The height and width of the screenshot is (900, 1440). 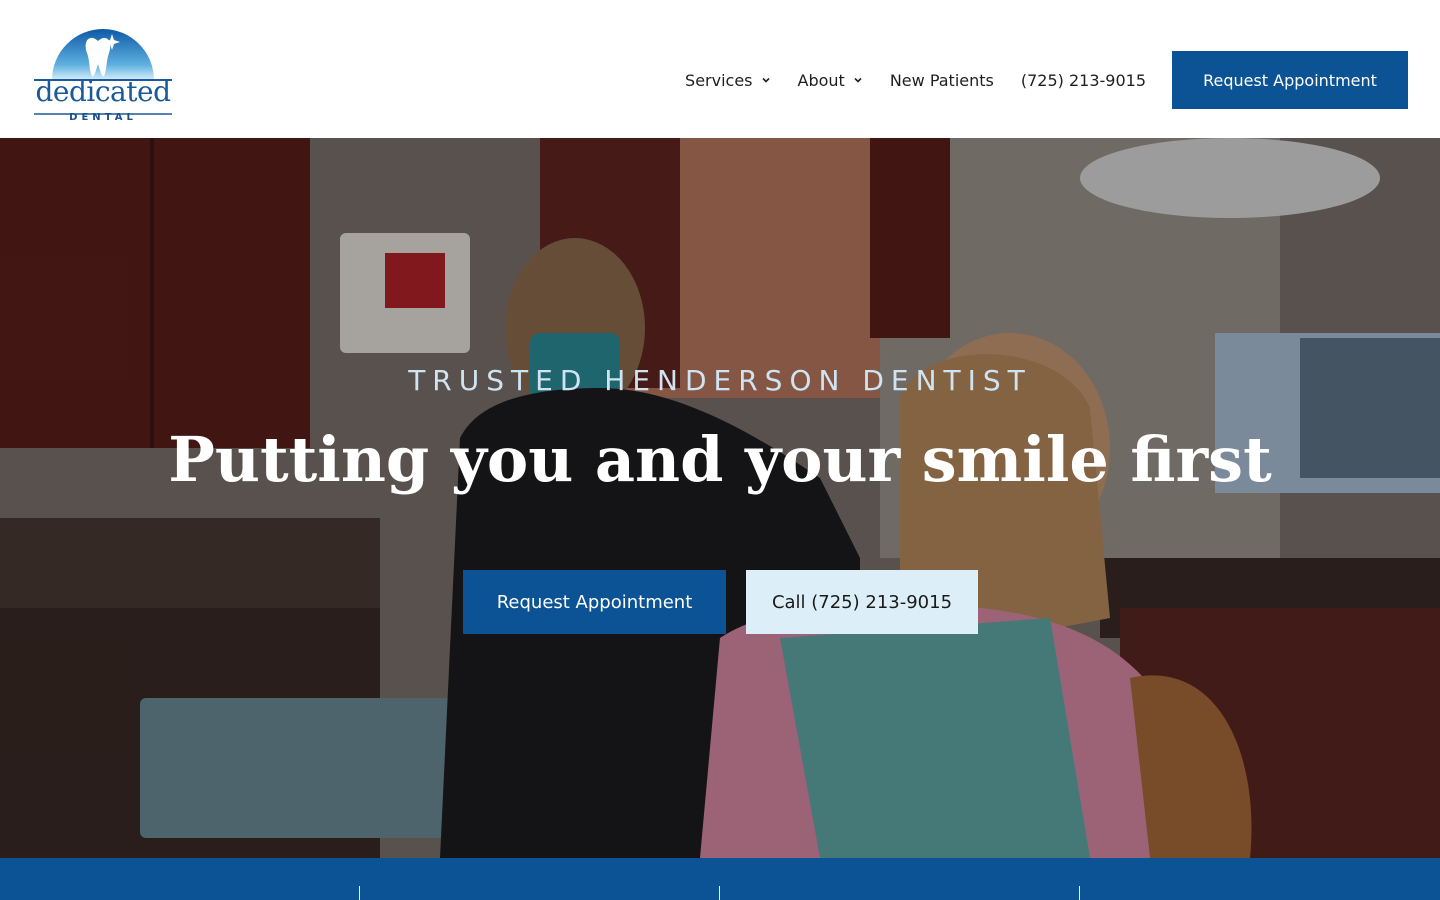 What do you see at coordinates (1290, 80) in the screenshot?
I see `header-request-appointment-button: Request Appointment` at bounding box center [1290, 80].